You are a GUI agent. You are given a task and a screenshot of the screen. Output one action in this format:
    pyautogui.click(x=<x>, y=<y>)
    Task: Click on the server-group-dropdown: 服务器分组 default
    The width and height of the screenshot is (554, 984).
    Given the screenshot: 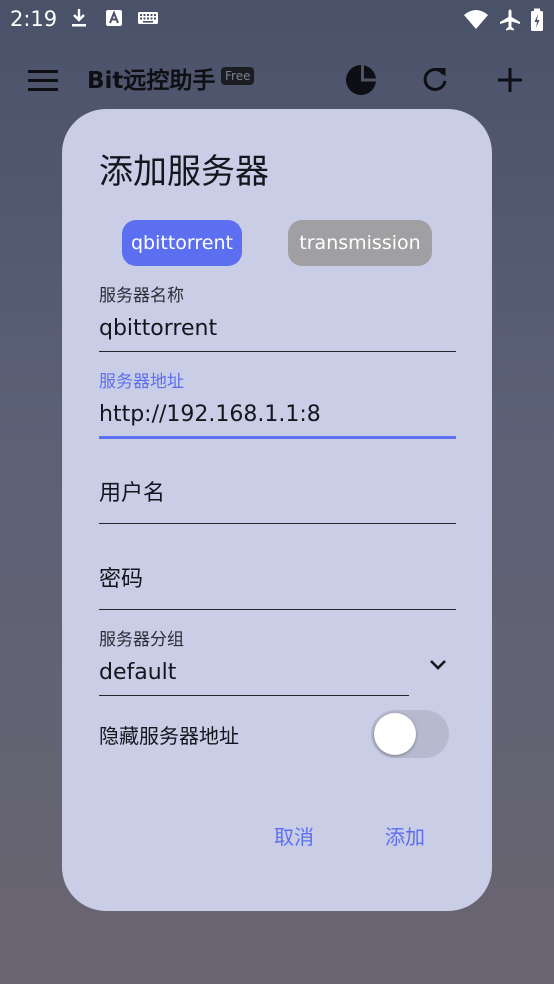 What is the action you would take?
    pyautogui.click(x=272, y=662)
    